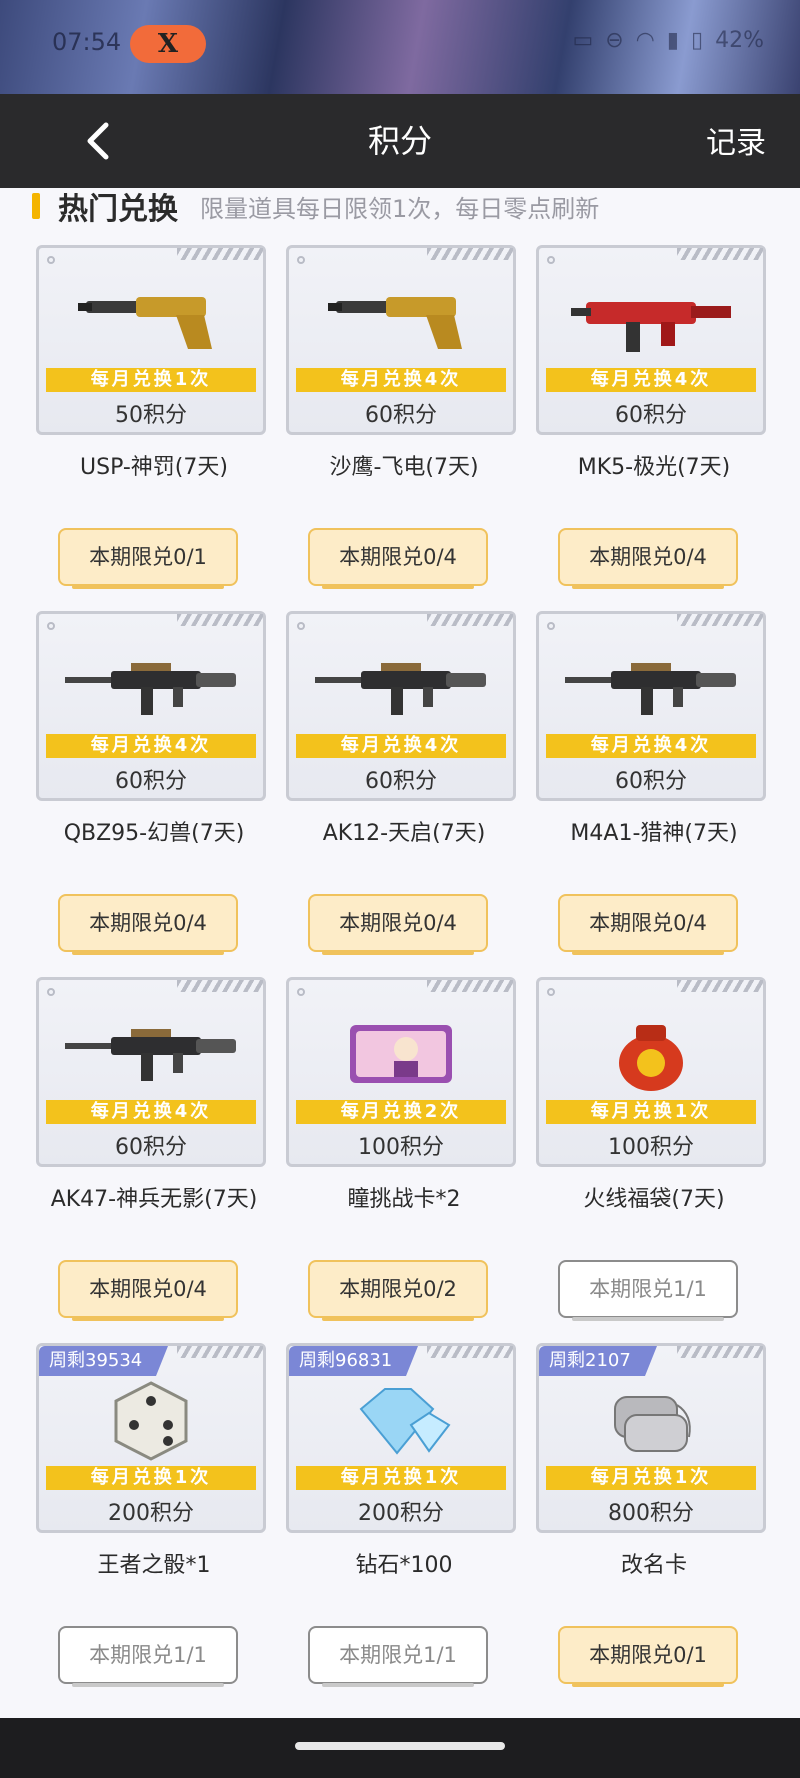 The height and width of the screenshot is (1778, 800). I want to click on top-header: 积分 记录, so click(400, 141).